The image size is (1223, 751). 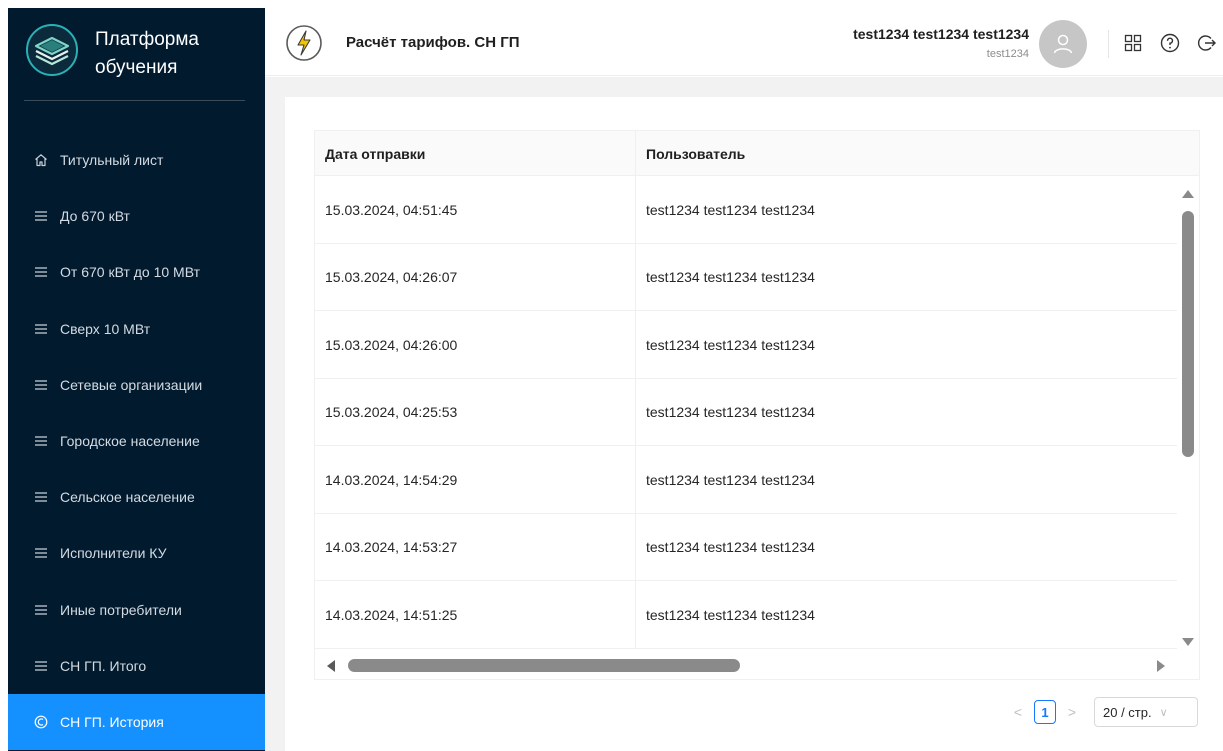 I want to click on cell-sent-date: 15.03.2024, 04:26:07, so click(x=391, y=277).